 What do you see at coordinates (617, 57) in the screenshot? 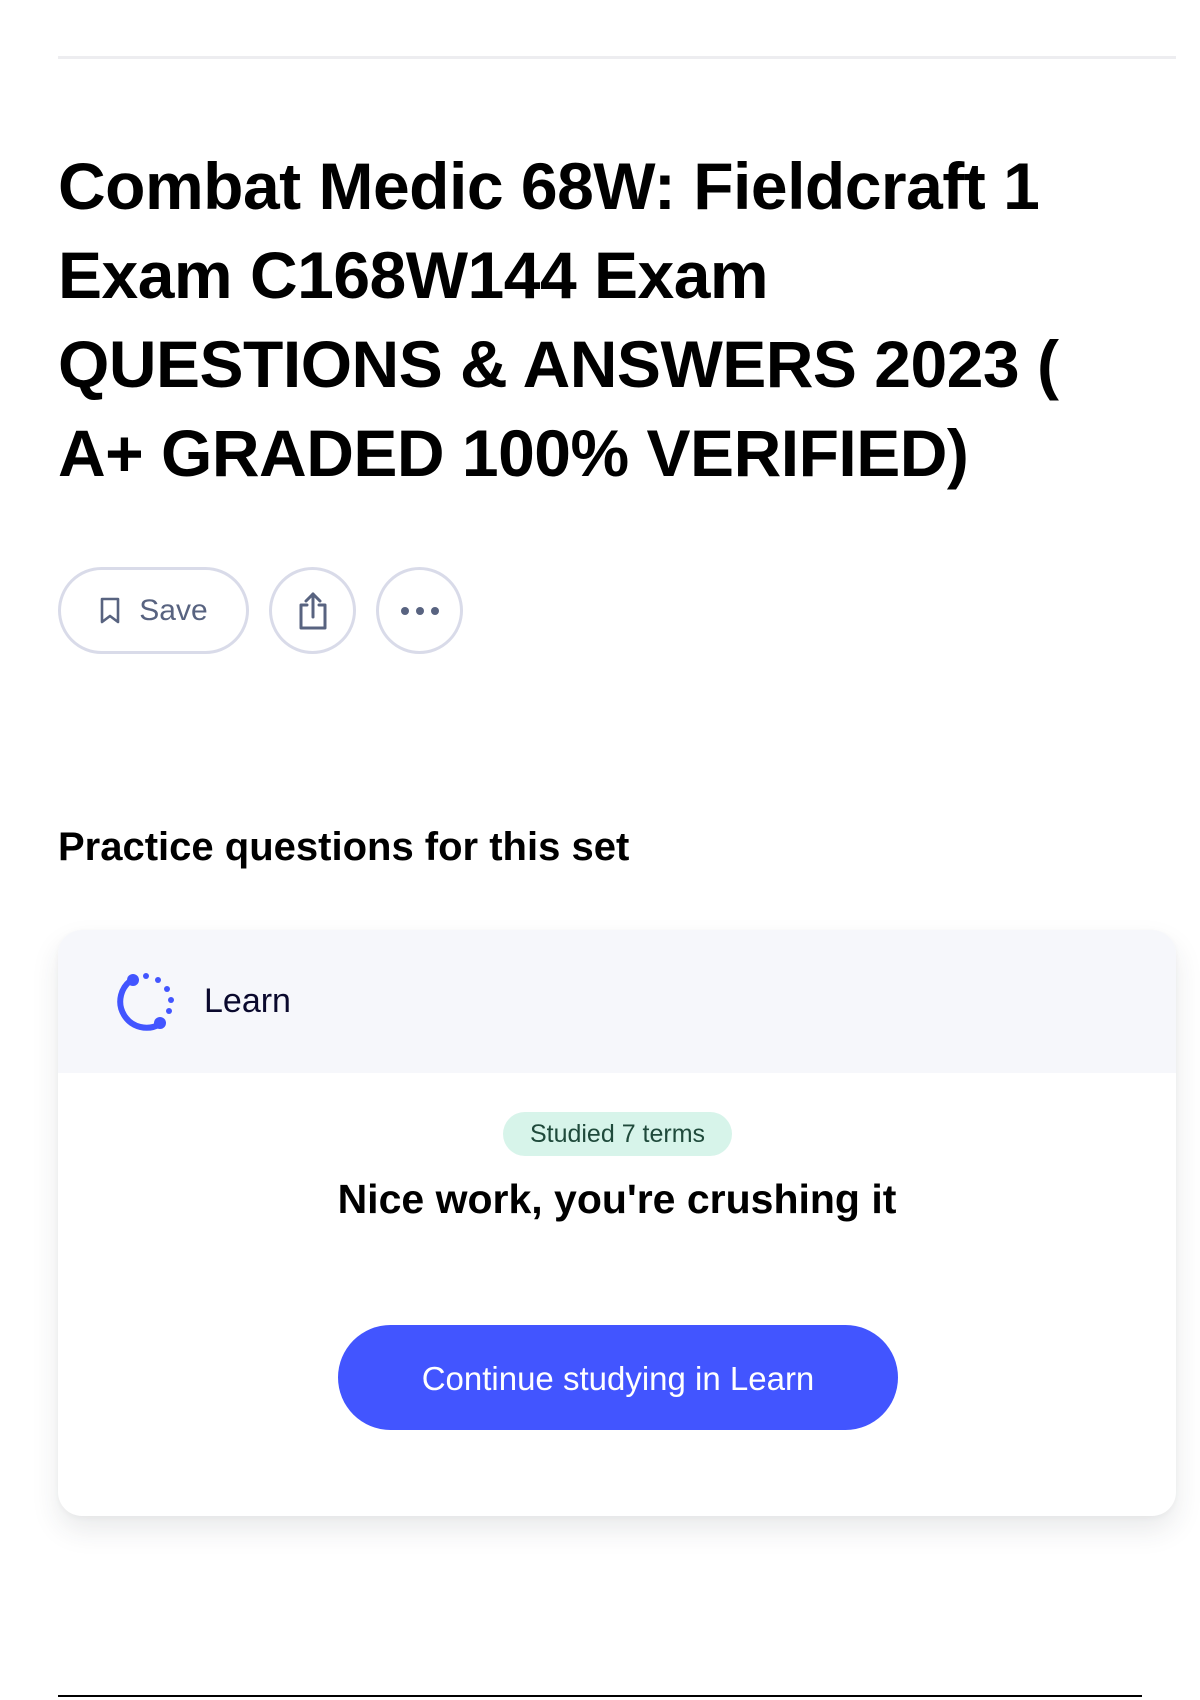
I see `top-divider` at bounding box center [617, 57].